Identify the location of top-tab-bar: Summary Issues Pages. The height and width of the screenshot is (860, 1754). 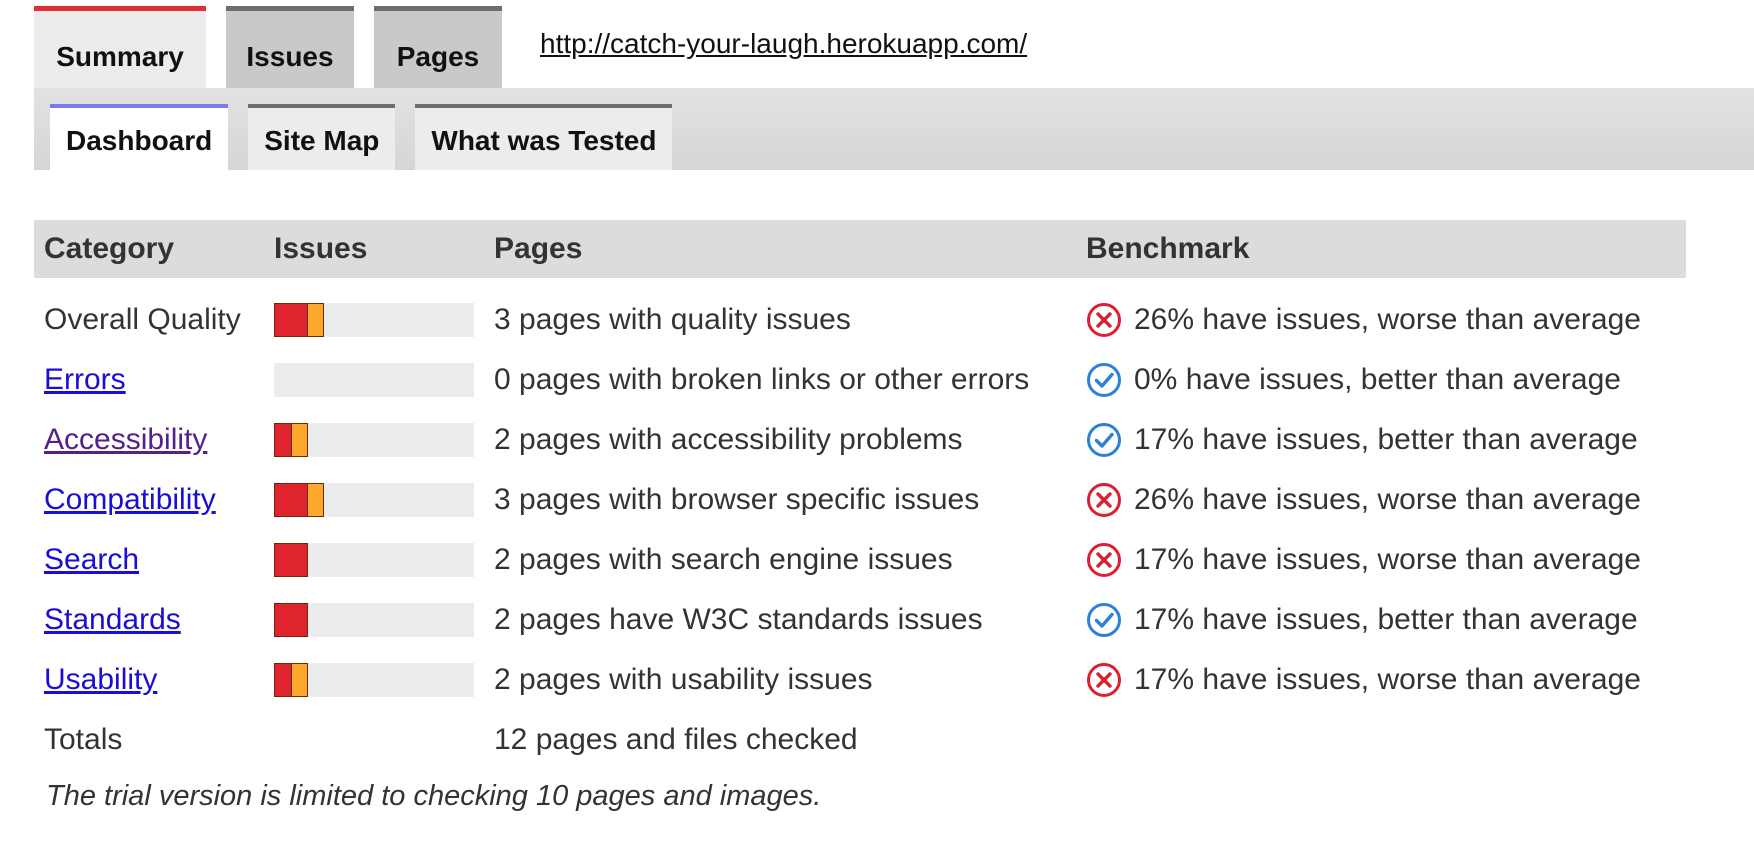
(278, 47).